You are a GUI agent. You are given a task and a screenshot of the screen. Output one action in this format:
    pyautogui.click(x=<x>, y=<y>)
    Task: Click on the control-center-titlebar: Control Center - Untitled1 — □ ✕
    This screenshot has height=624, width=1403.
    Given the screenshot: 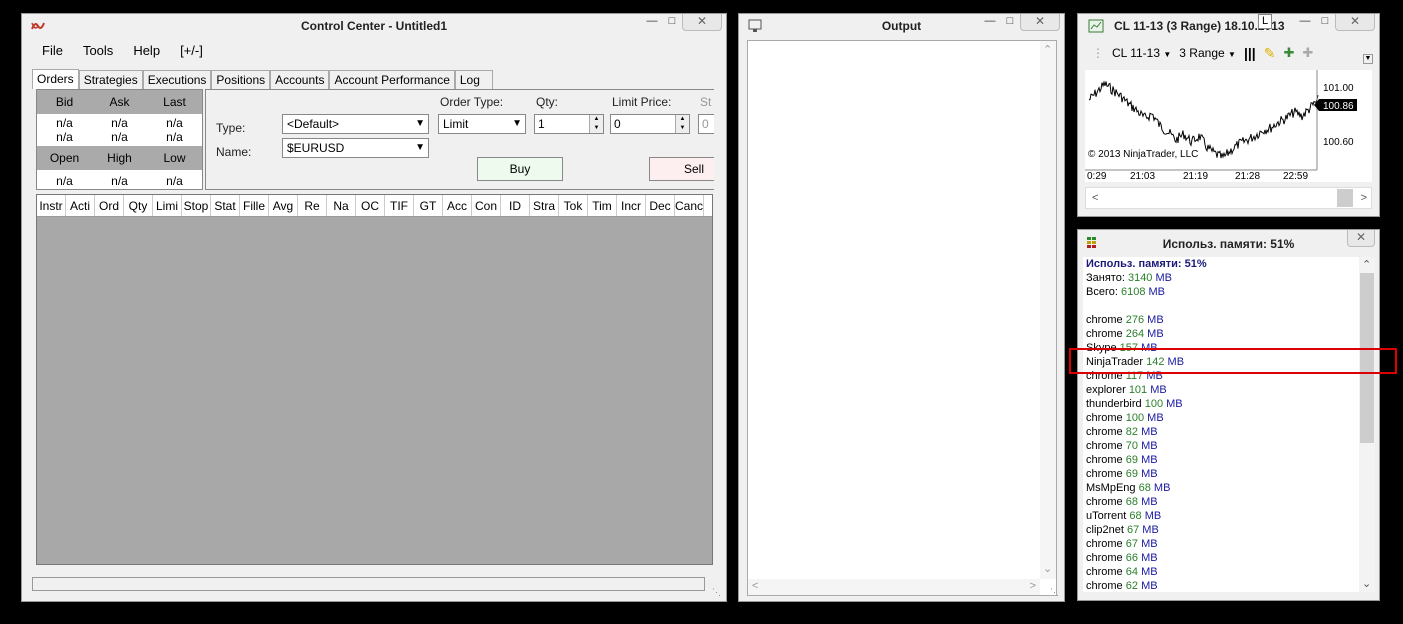 What is the action you would take?
    pyautogui.click(x=374, y=26)
    